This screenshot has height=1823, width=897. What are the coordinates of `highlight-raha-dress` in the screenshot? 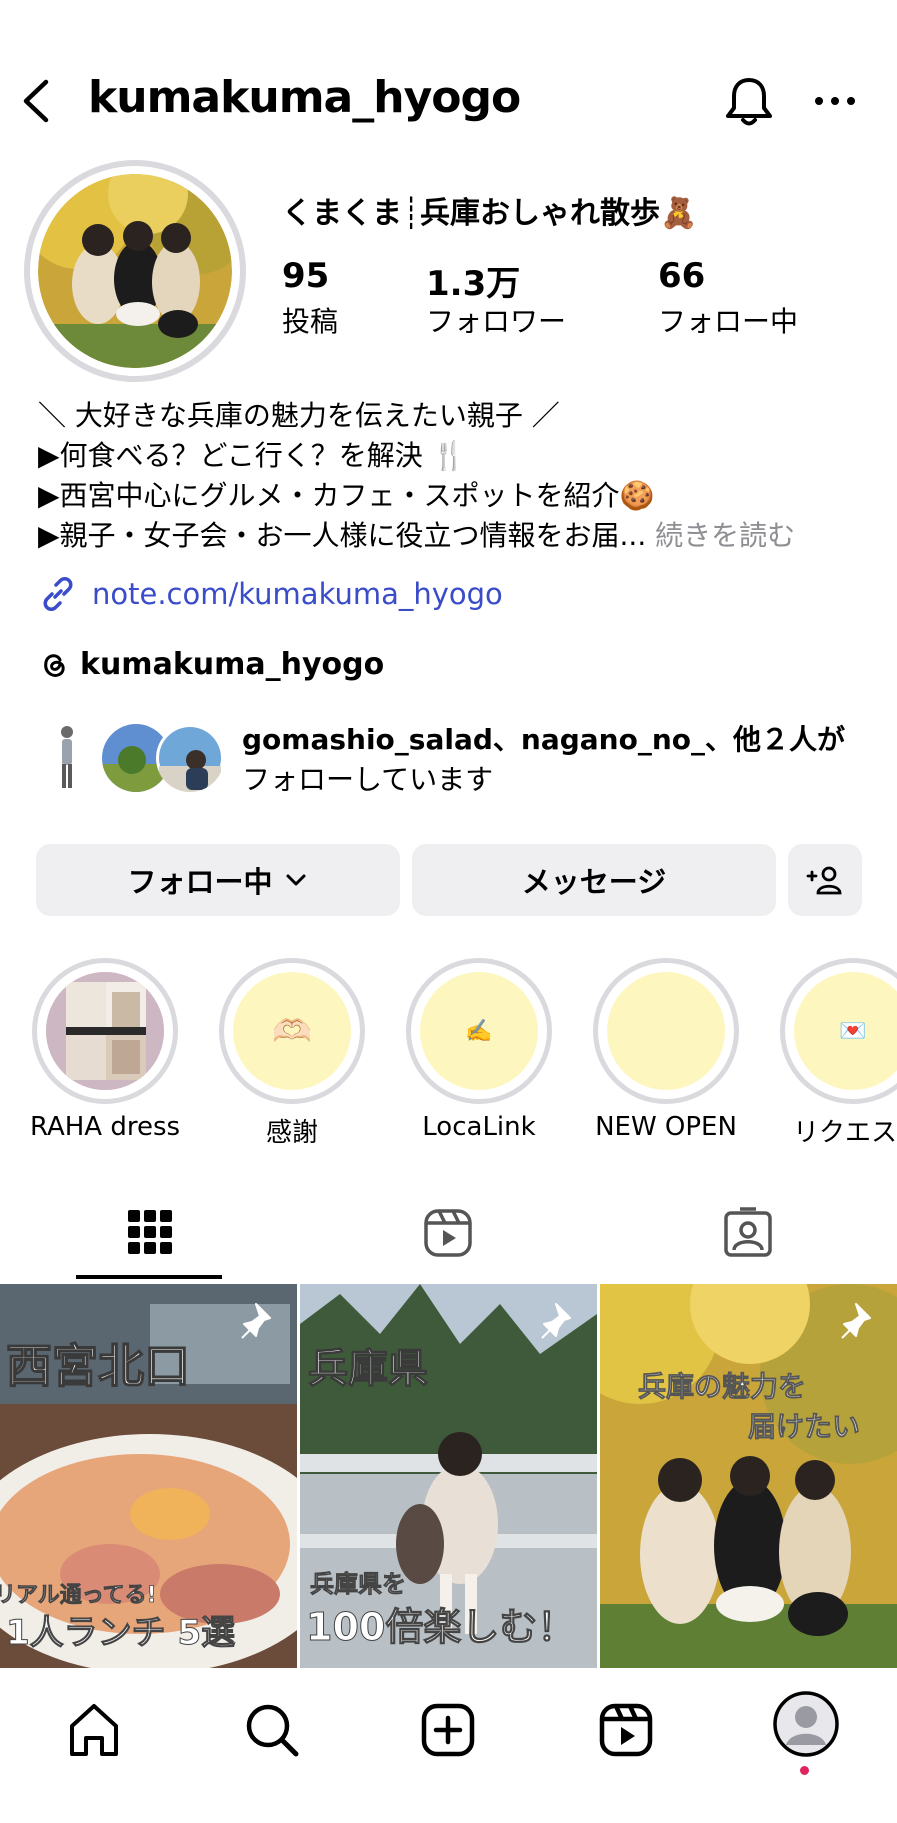 It's located at (105, 1031).